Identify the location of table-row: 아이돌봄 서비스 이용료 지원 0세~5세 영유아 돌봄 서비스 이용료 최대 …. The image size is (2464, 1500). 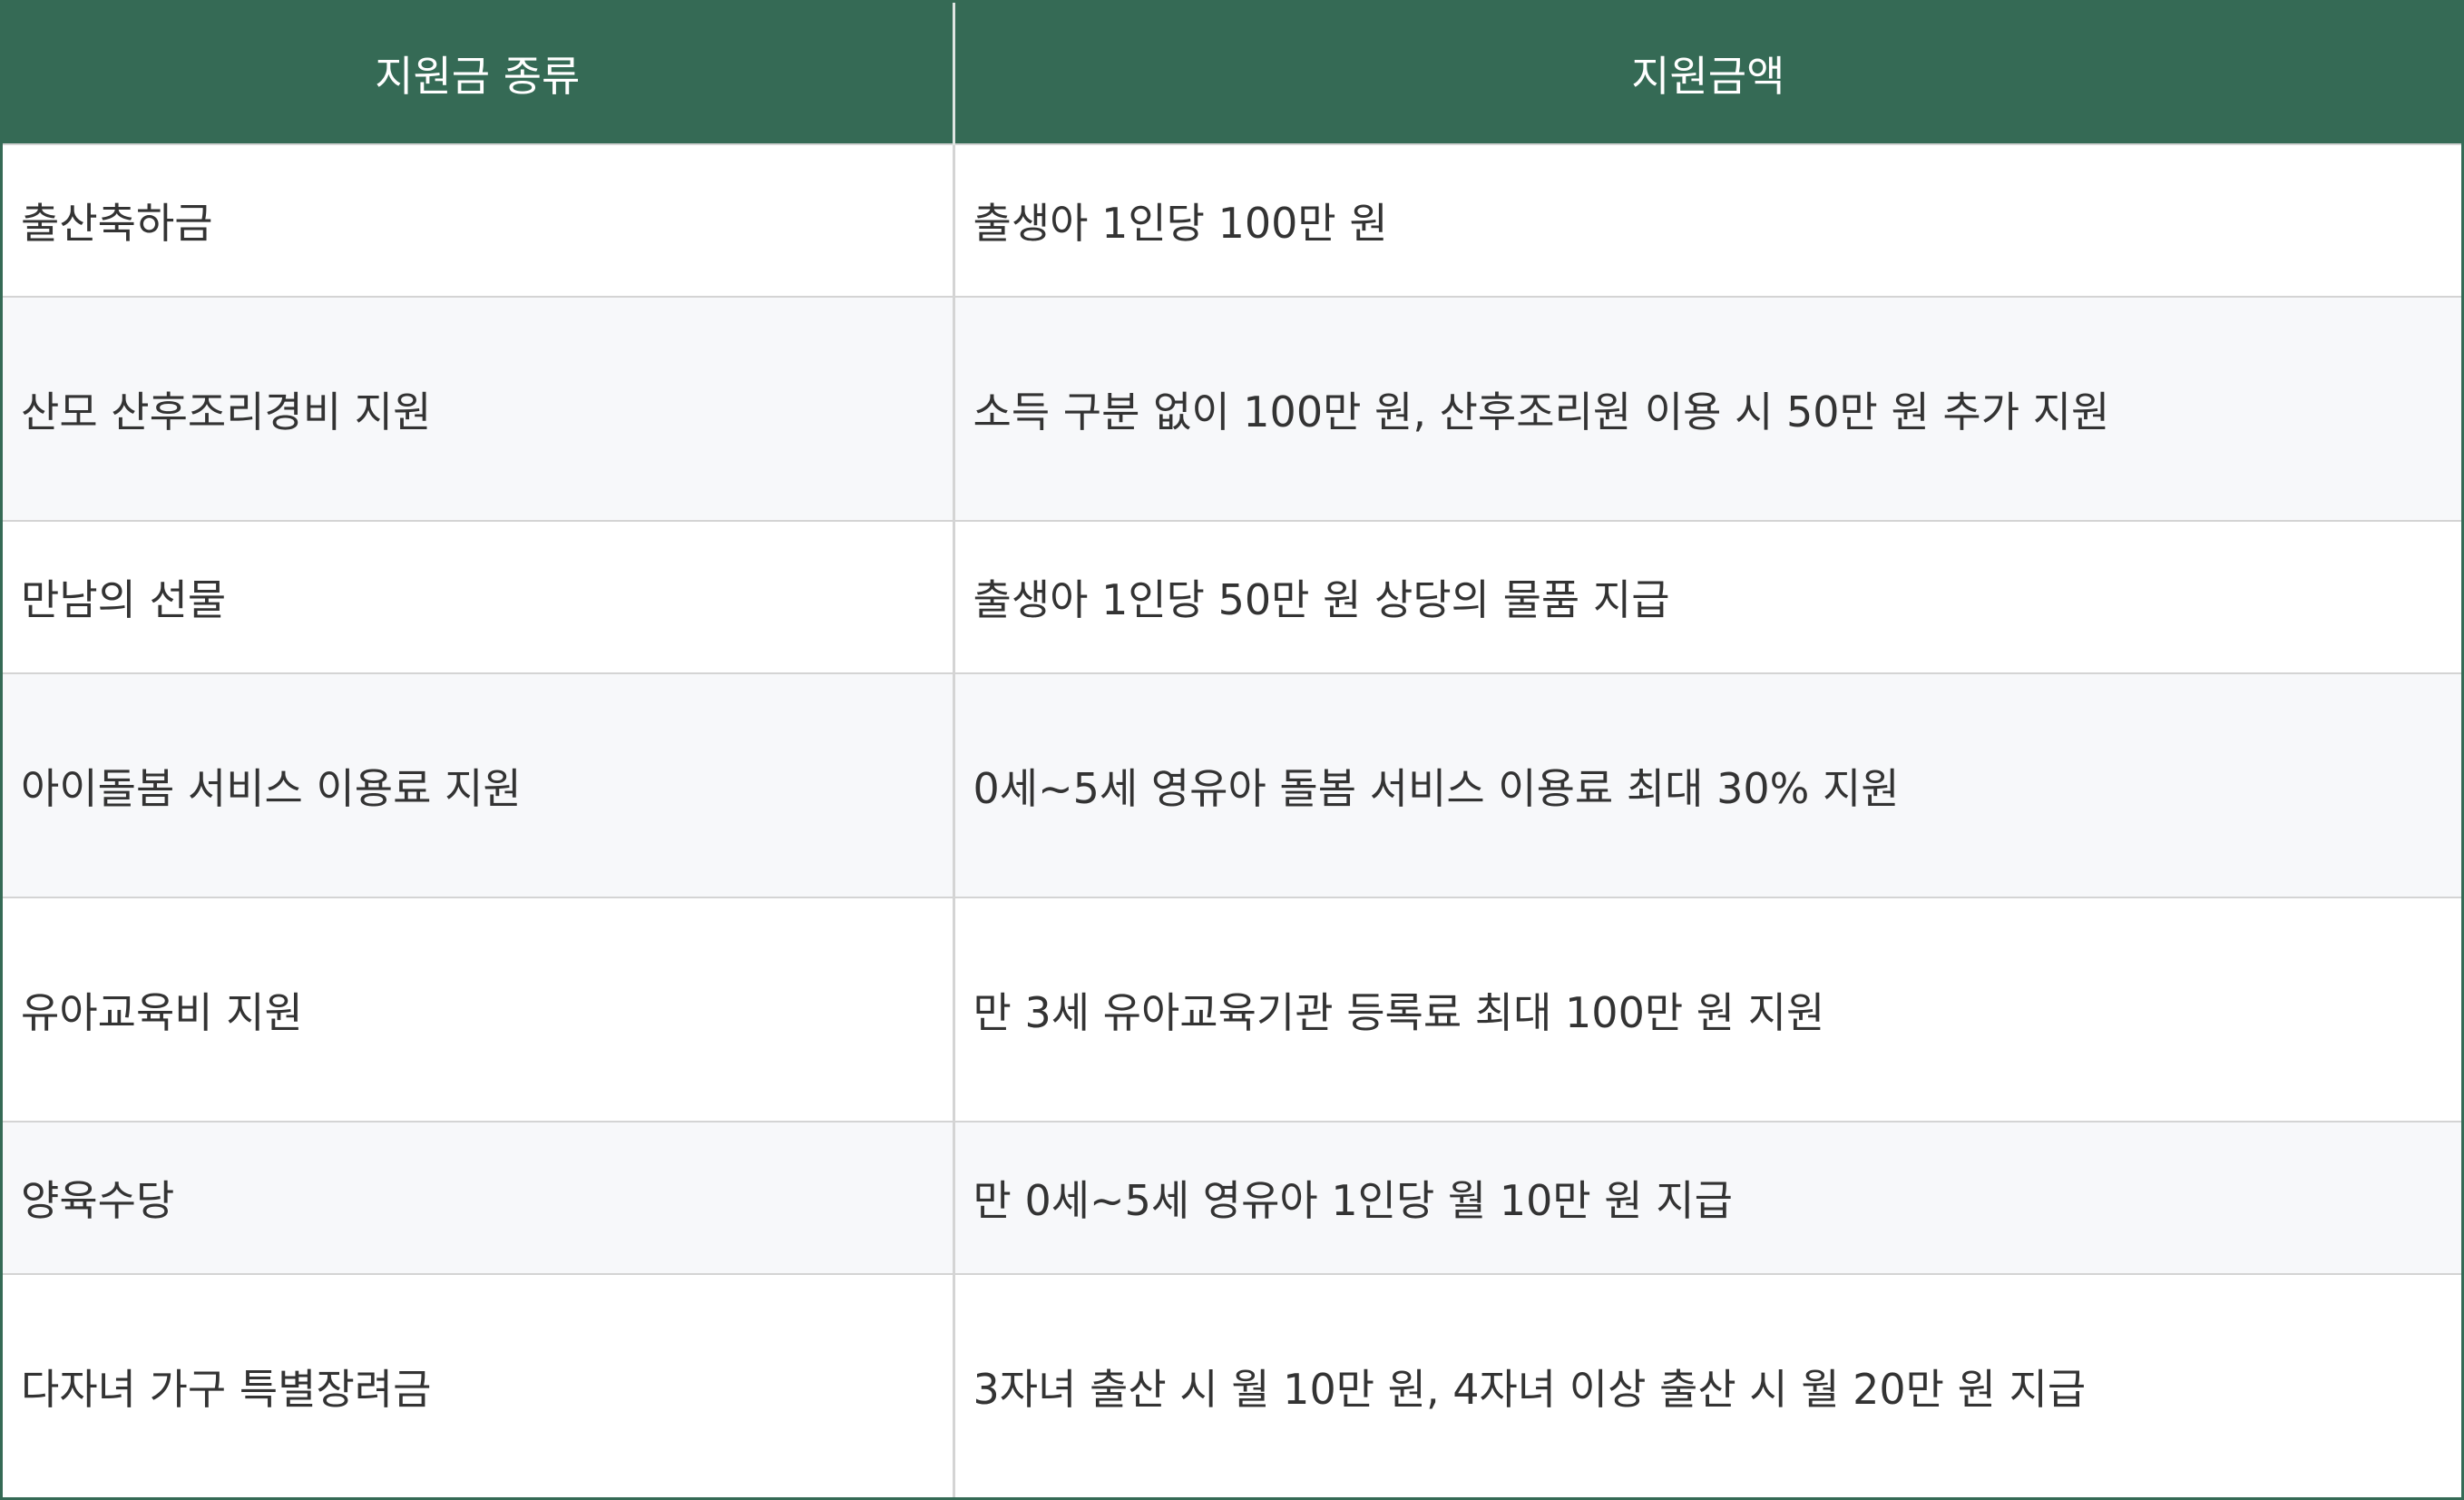
(1232, 785).